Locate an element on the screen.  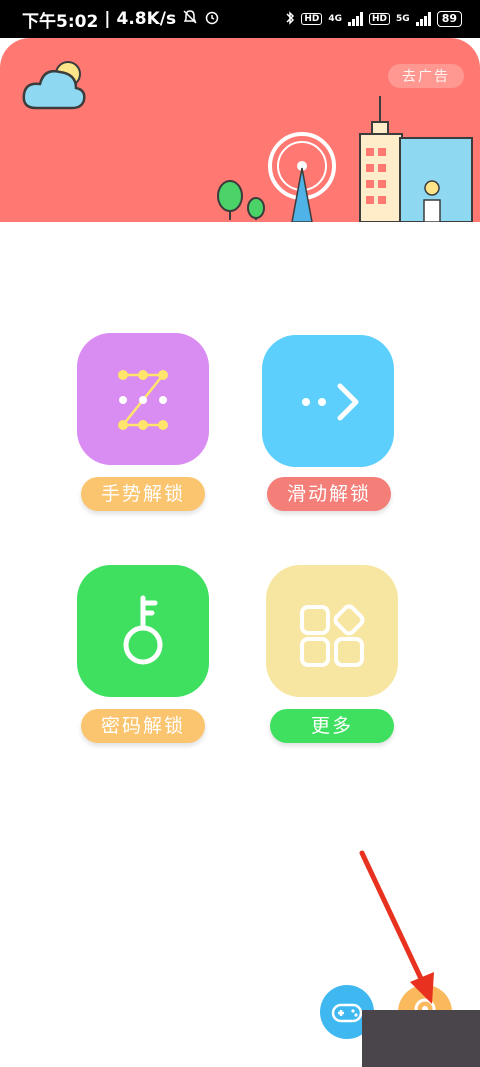
slide-arrow-icon is located at coordinates (330, 402).